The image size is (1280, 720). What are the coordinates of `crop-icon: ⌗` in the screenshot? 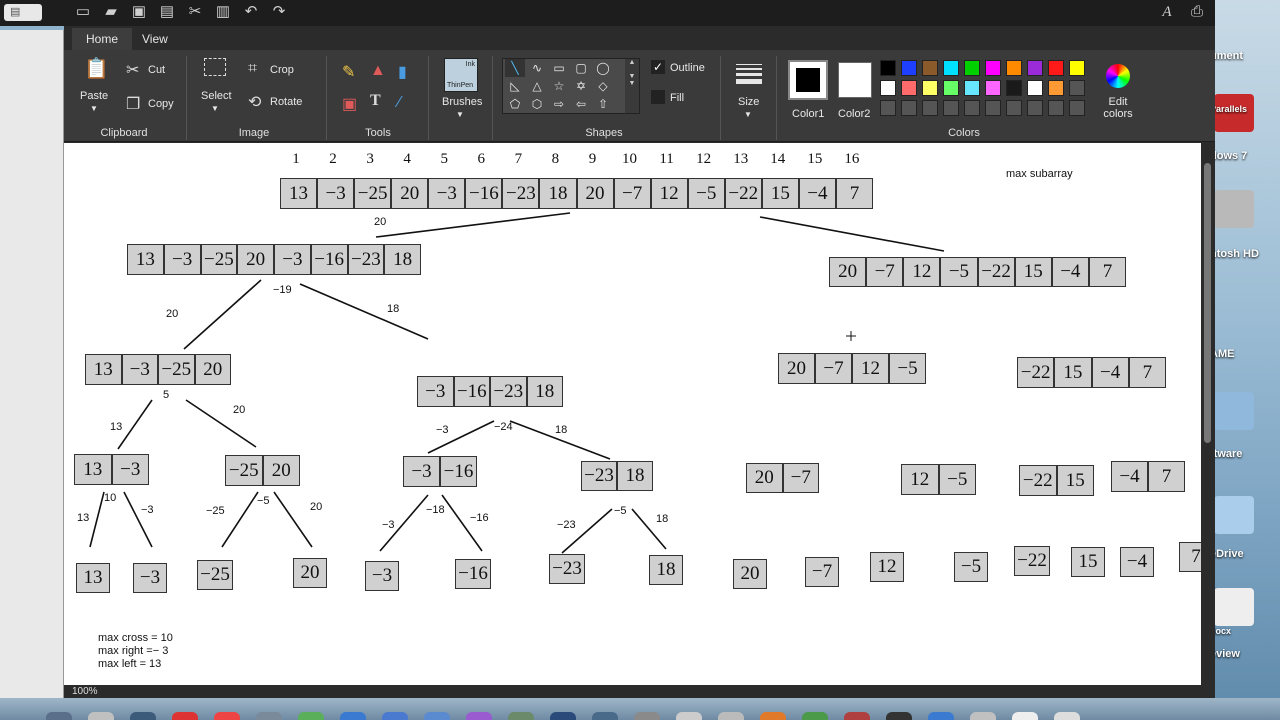 It's located at (252, 69).